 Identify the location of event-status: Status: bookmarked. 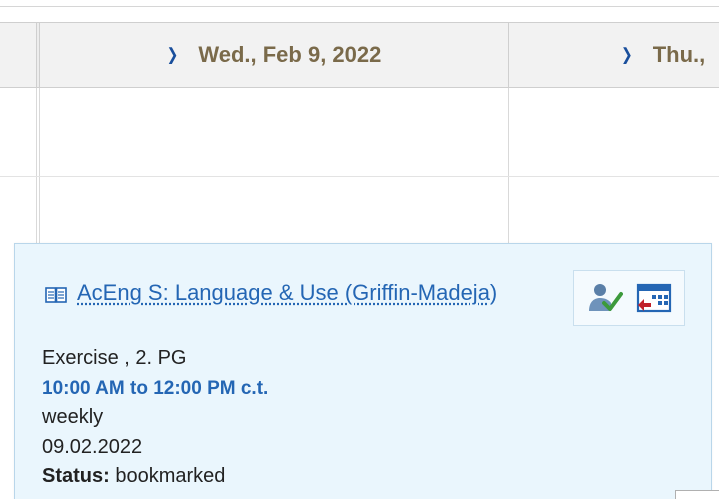
(155, 477).